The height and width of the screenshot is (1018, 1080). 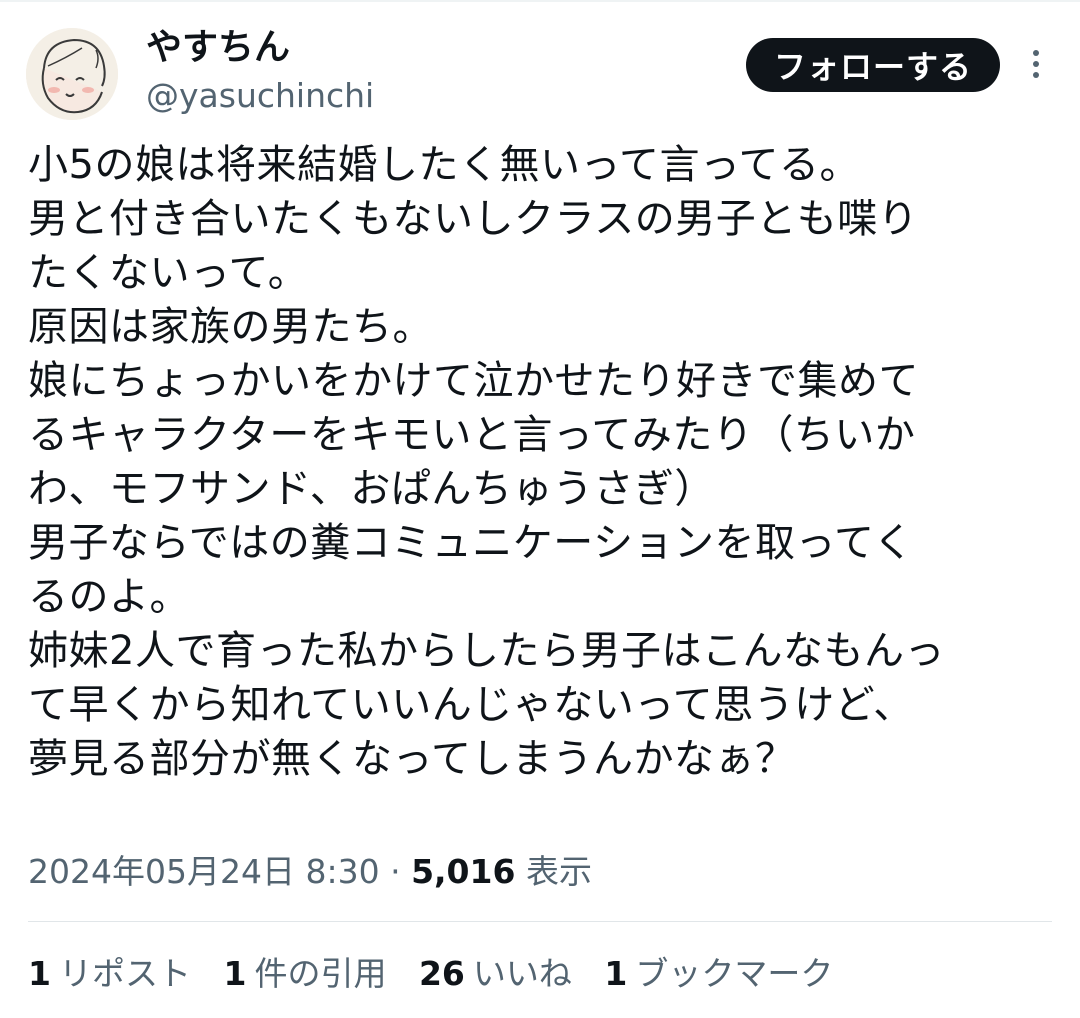 I want to click on top-divider, so click(x=540, y=1).